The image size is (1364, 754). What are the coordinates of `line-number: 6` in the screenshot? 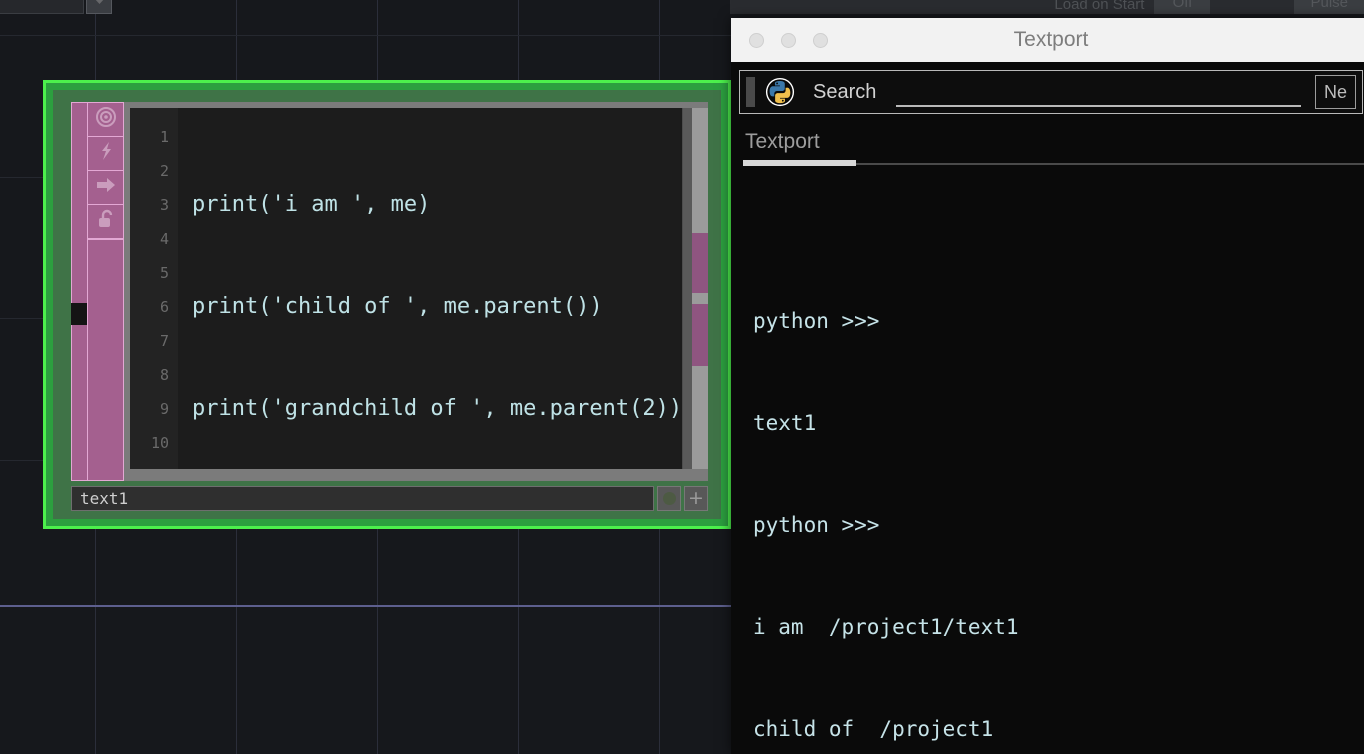 It's located at (164, 307).